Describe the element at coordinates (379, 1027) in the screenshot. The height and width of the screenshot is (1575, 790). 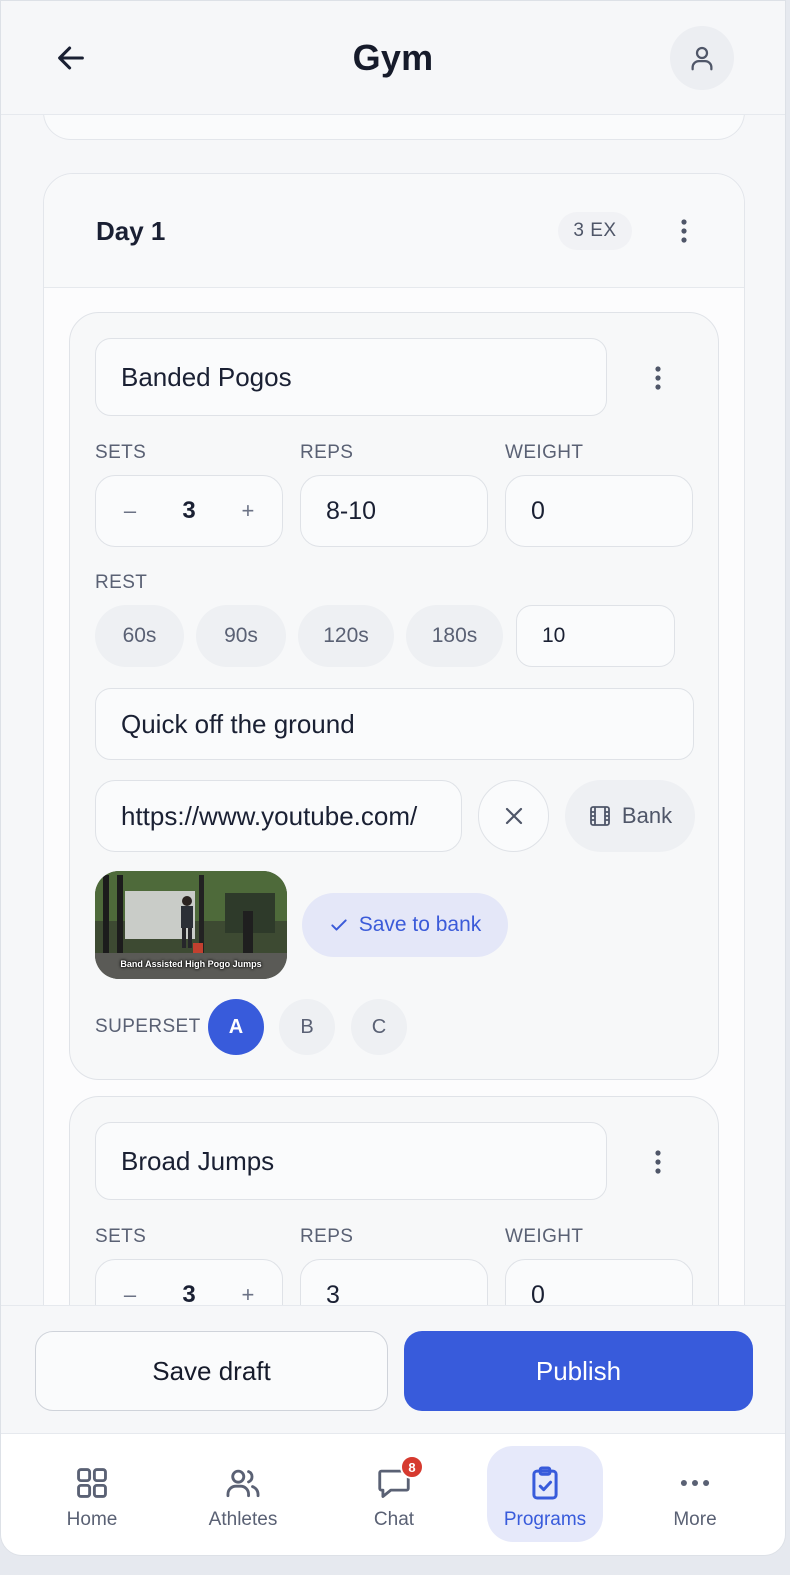
I see `superset-option-c: C` at that location.